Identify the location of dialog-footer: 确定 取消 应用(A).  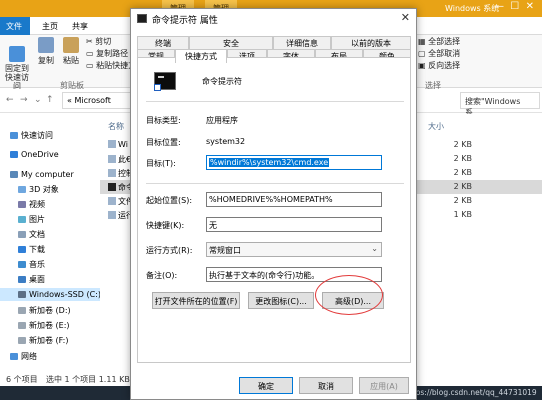
(273, 384).